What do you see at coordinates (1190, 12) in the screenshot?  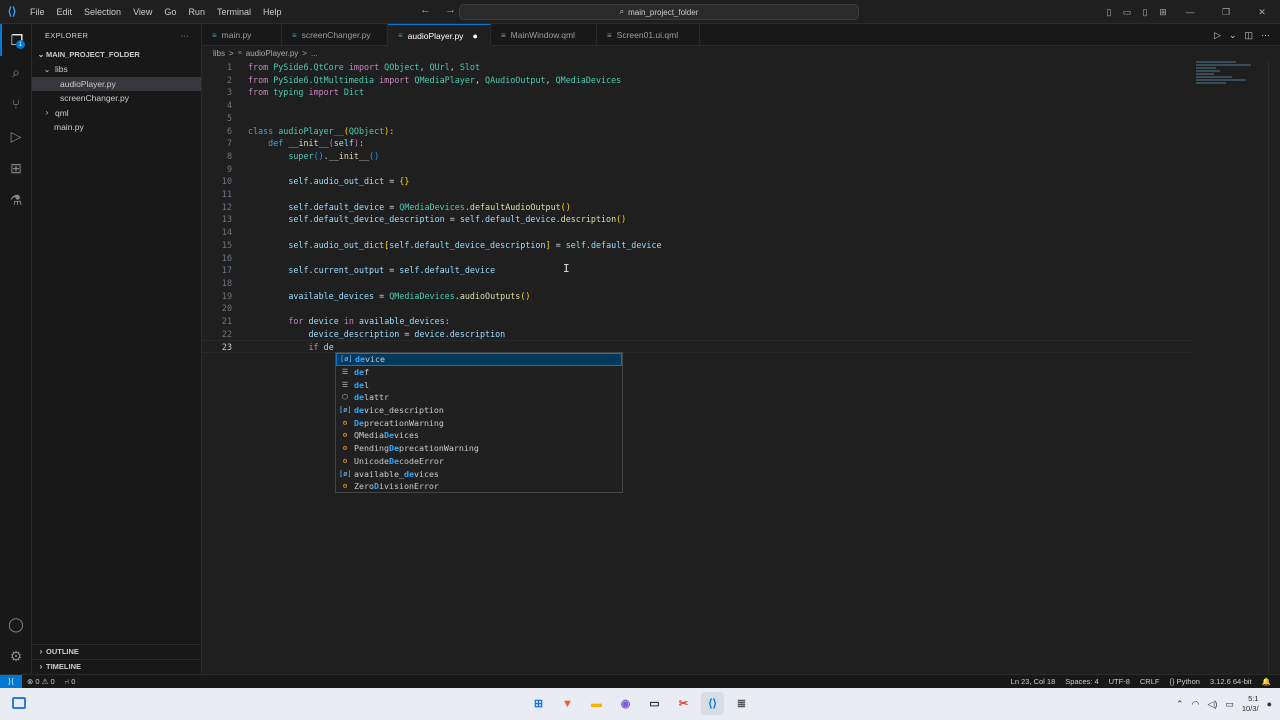 I see `minimize-icon: —` at bounding box center [1190, 12].